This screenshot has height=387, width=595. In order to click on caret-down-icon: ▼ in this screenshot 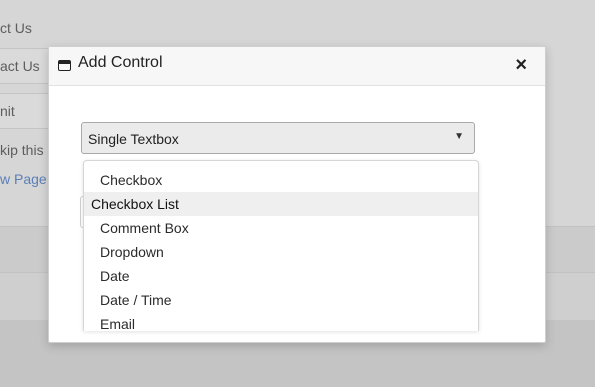, I will do `click(459, 136)`.